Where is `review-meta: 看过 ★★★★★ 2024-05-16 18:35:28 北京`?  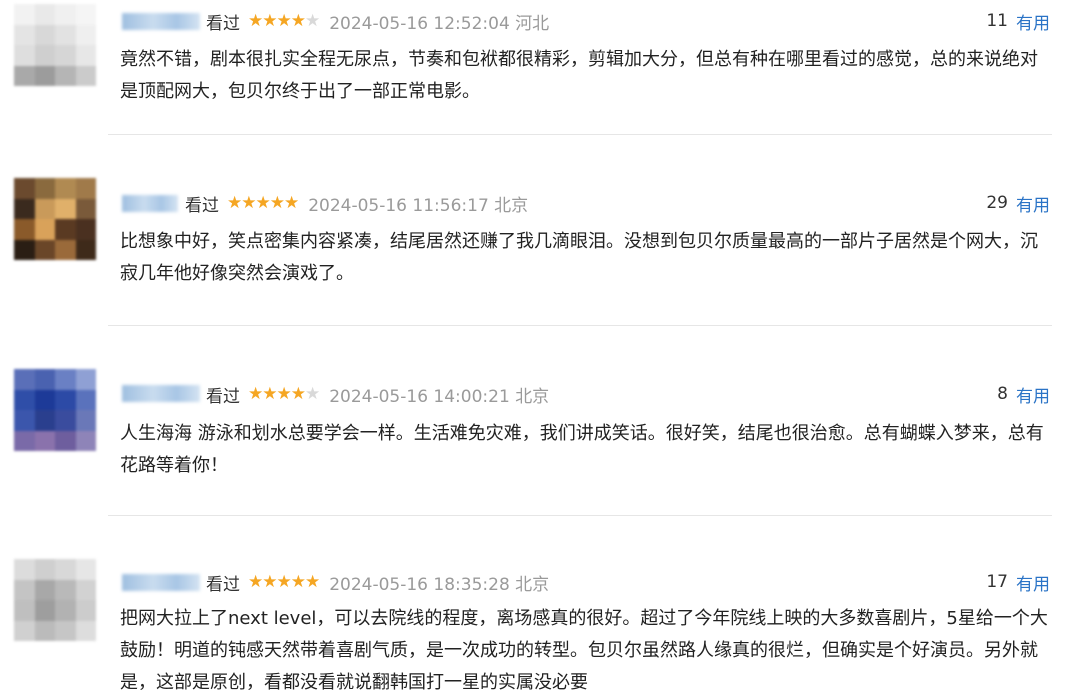
review-meta: 看过 ★★★★★ 2024-05-16 18:35:28 北京 is located at coordinates (378, 582).